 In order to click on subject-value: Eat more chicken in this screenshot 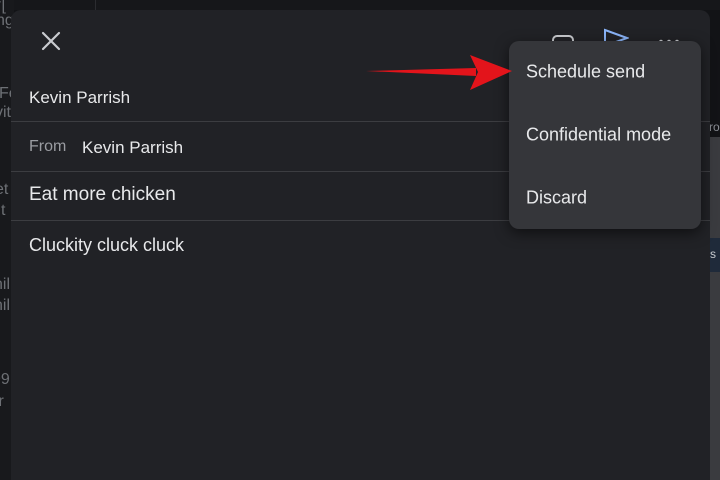, I will do `click(102, 194)`.